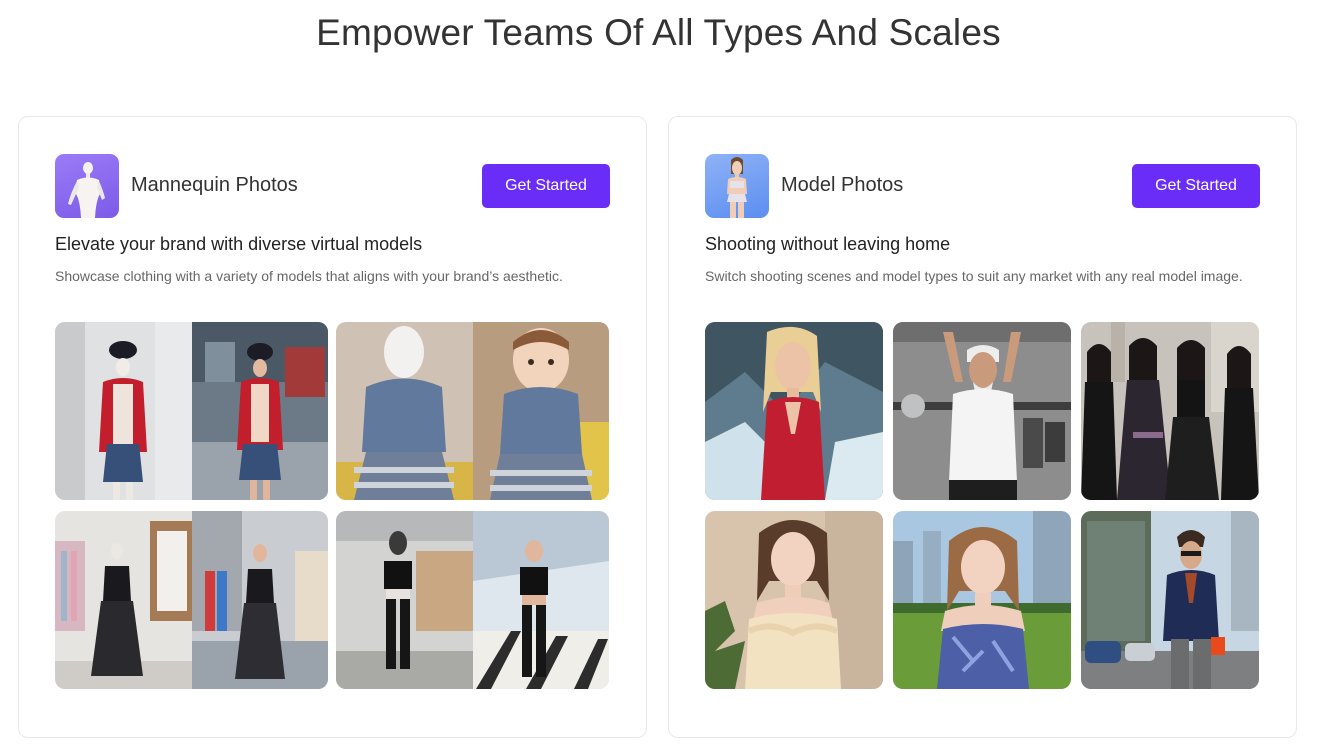 This screenshot has width=1317, height=747. What do you see at coordinates (828, 244) in the screenshot?
I see `card-heading: Shooting without leaving home` at bounding box center [828, 244].